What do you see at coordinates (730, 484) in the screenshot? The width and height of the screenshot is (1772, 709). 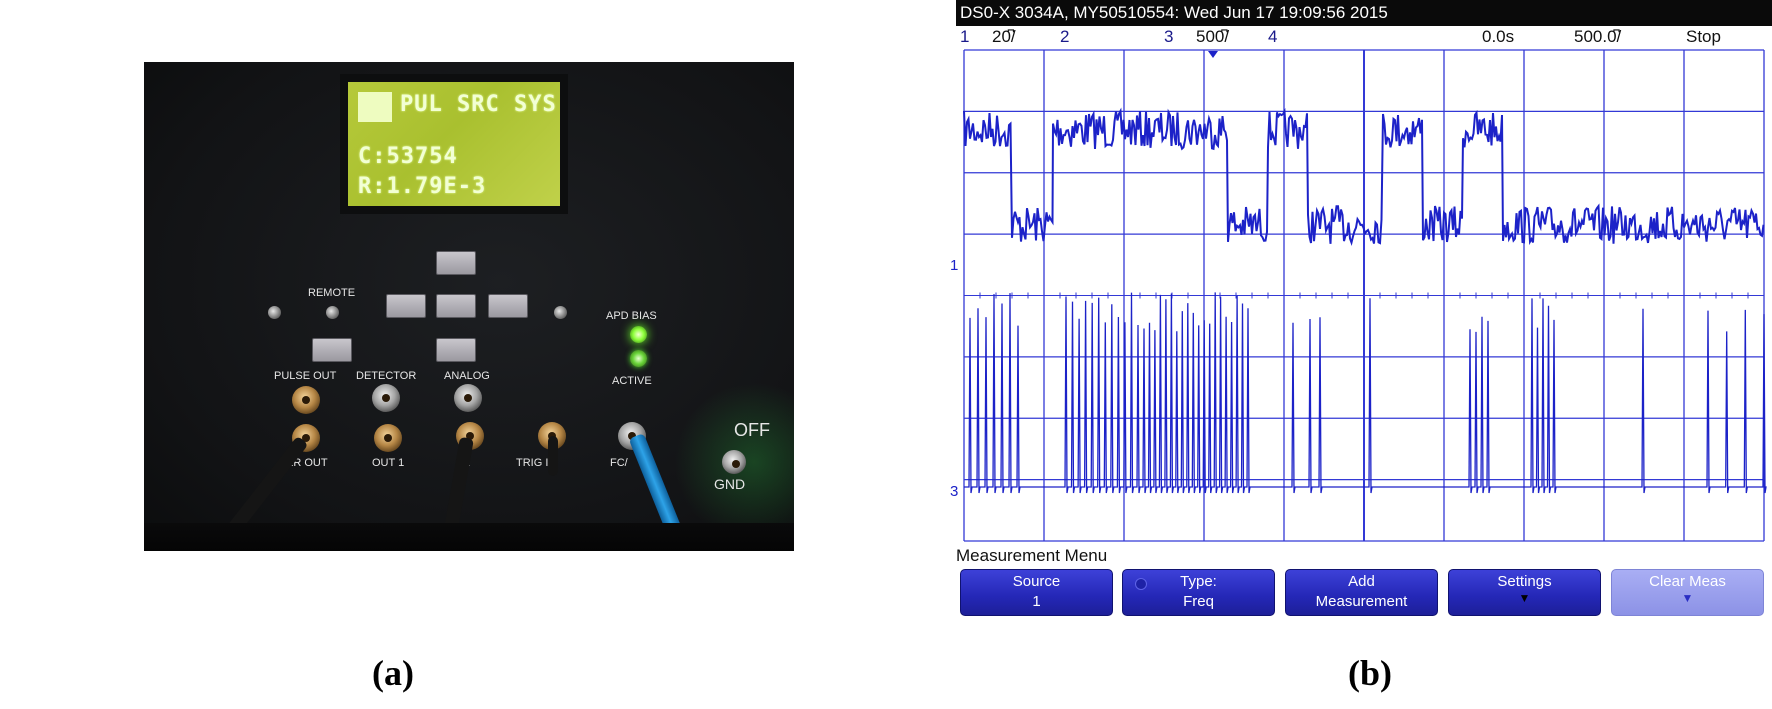 I see `label-gnd: GND` at bounding box center [730, 484].